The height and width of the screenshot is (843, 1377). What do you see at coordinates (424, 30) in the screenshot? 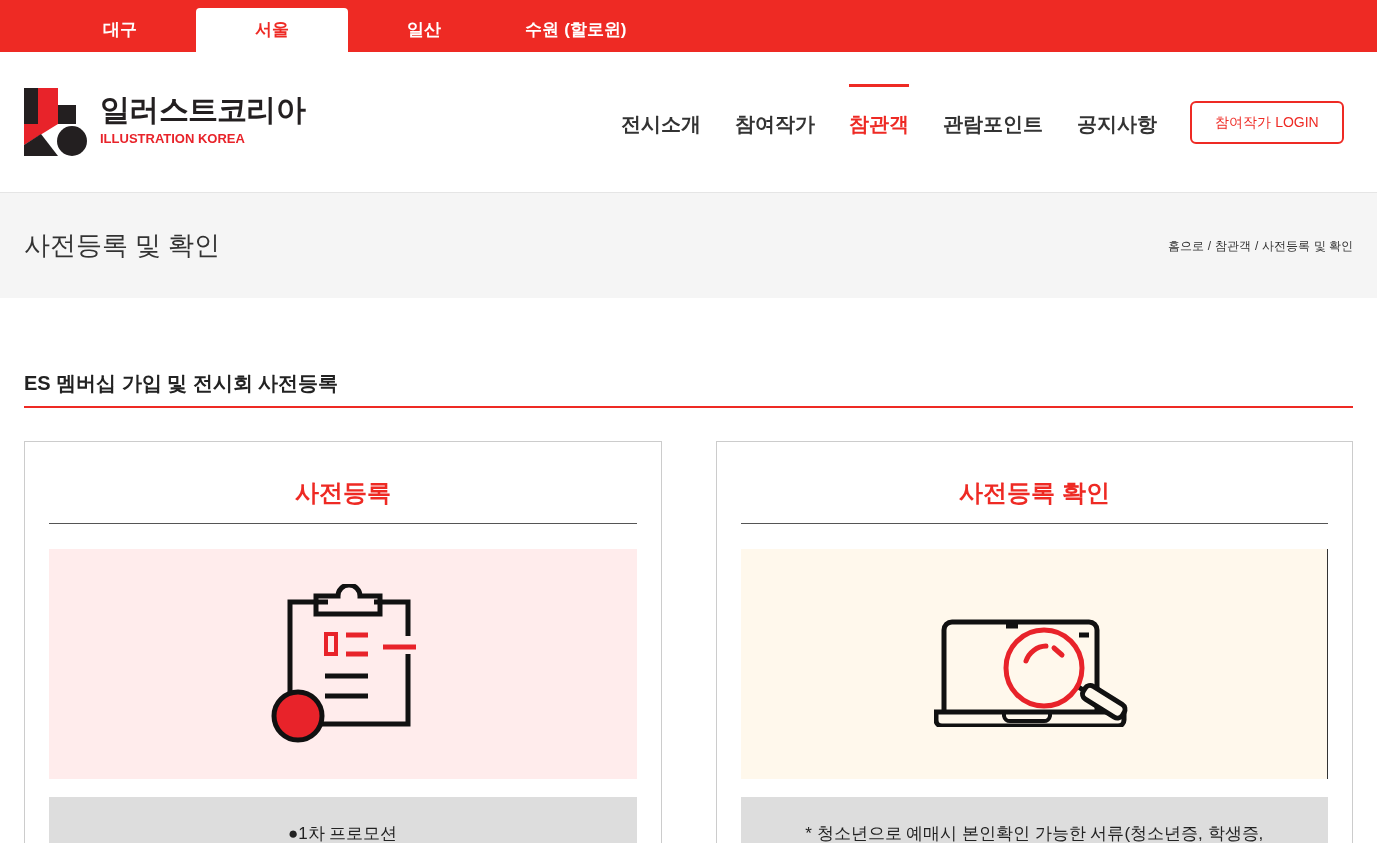
I see `region-tab: 일산` at bounding box center [424, 30].